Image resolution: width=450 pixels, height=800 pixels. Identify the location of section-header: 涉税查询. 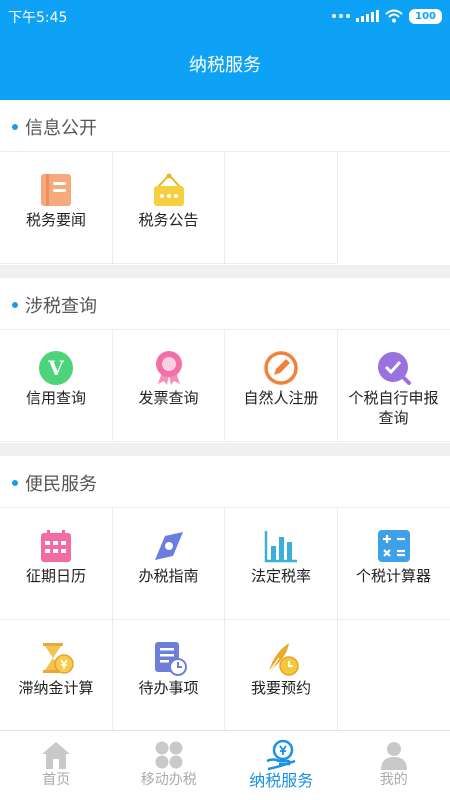
(225, 304).